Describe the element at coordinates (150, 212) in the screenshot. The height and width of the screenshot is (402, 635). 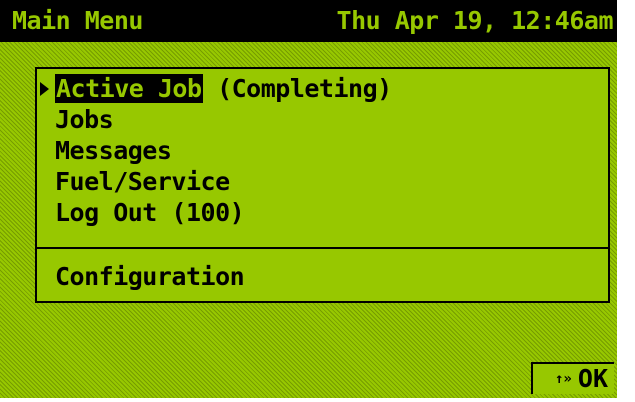
I see `menu-item-label: Log Out (100)` at that location.